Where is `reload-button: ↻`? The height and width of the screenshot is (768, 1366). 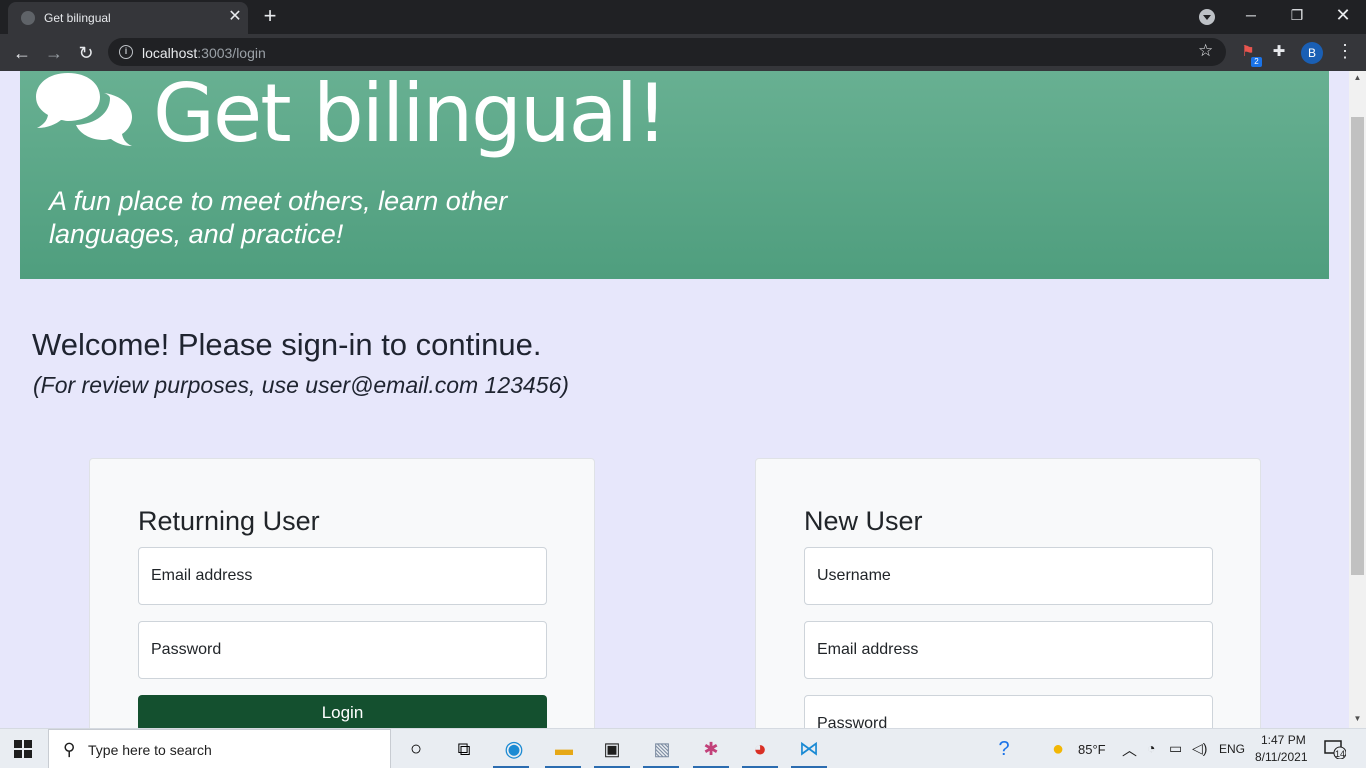
reload-button: ↻ is located at coordinates (86, 53).